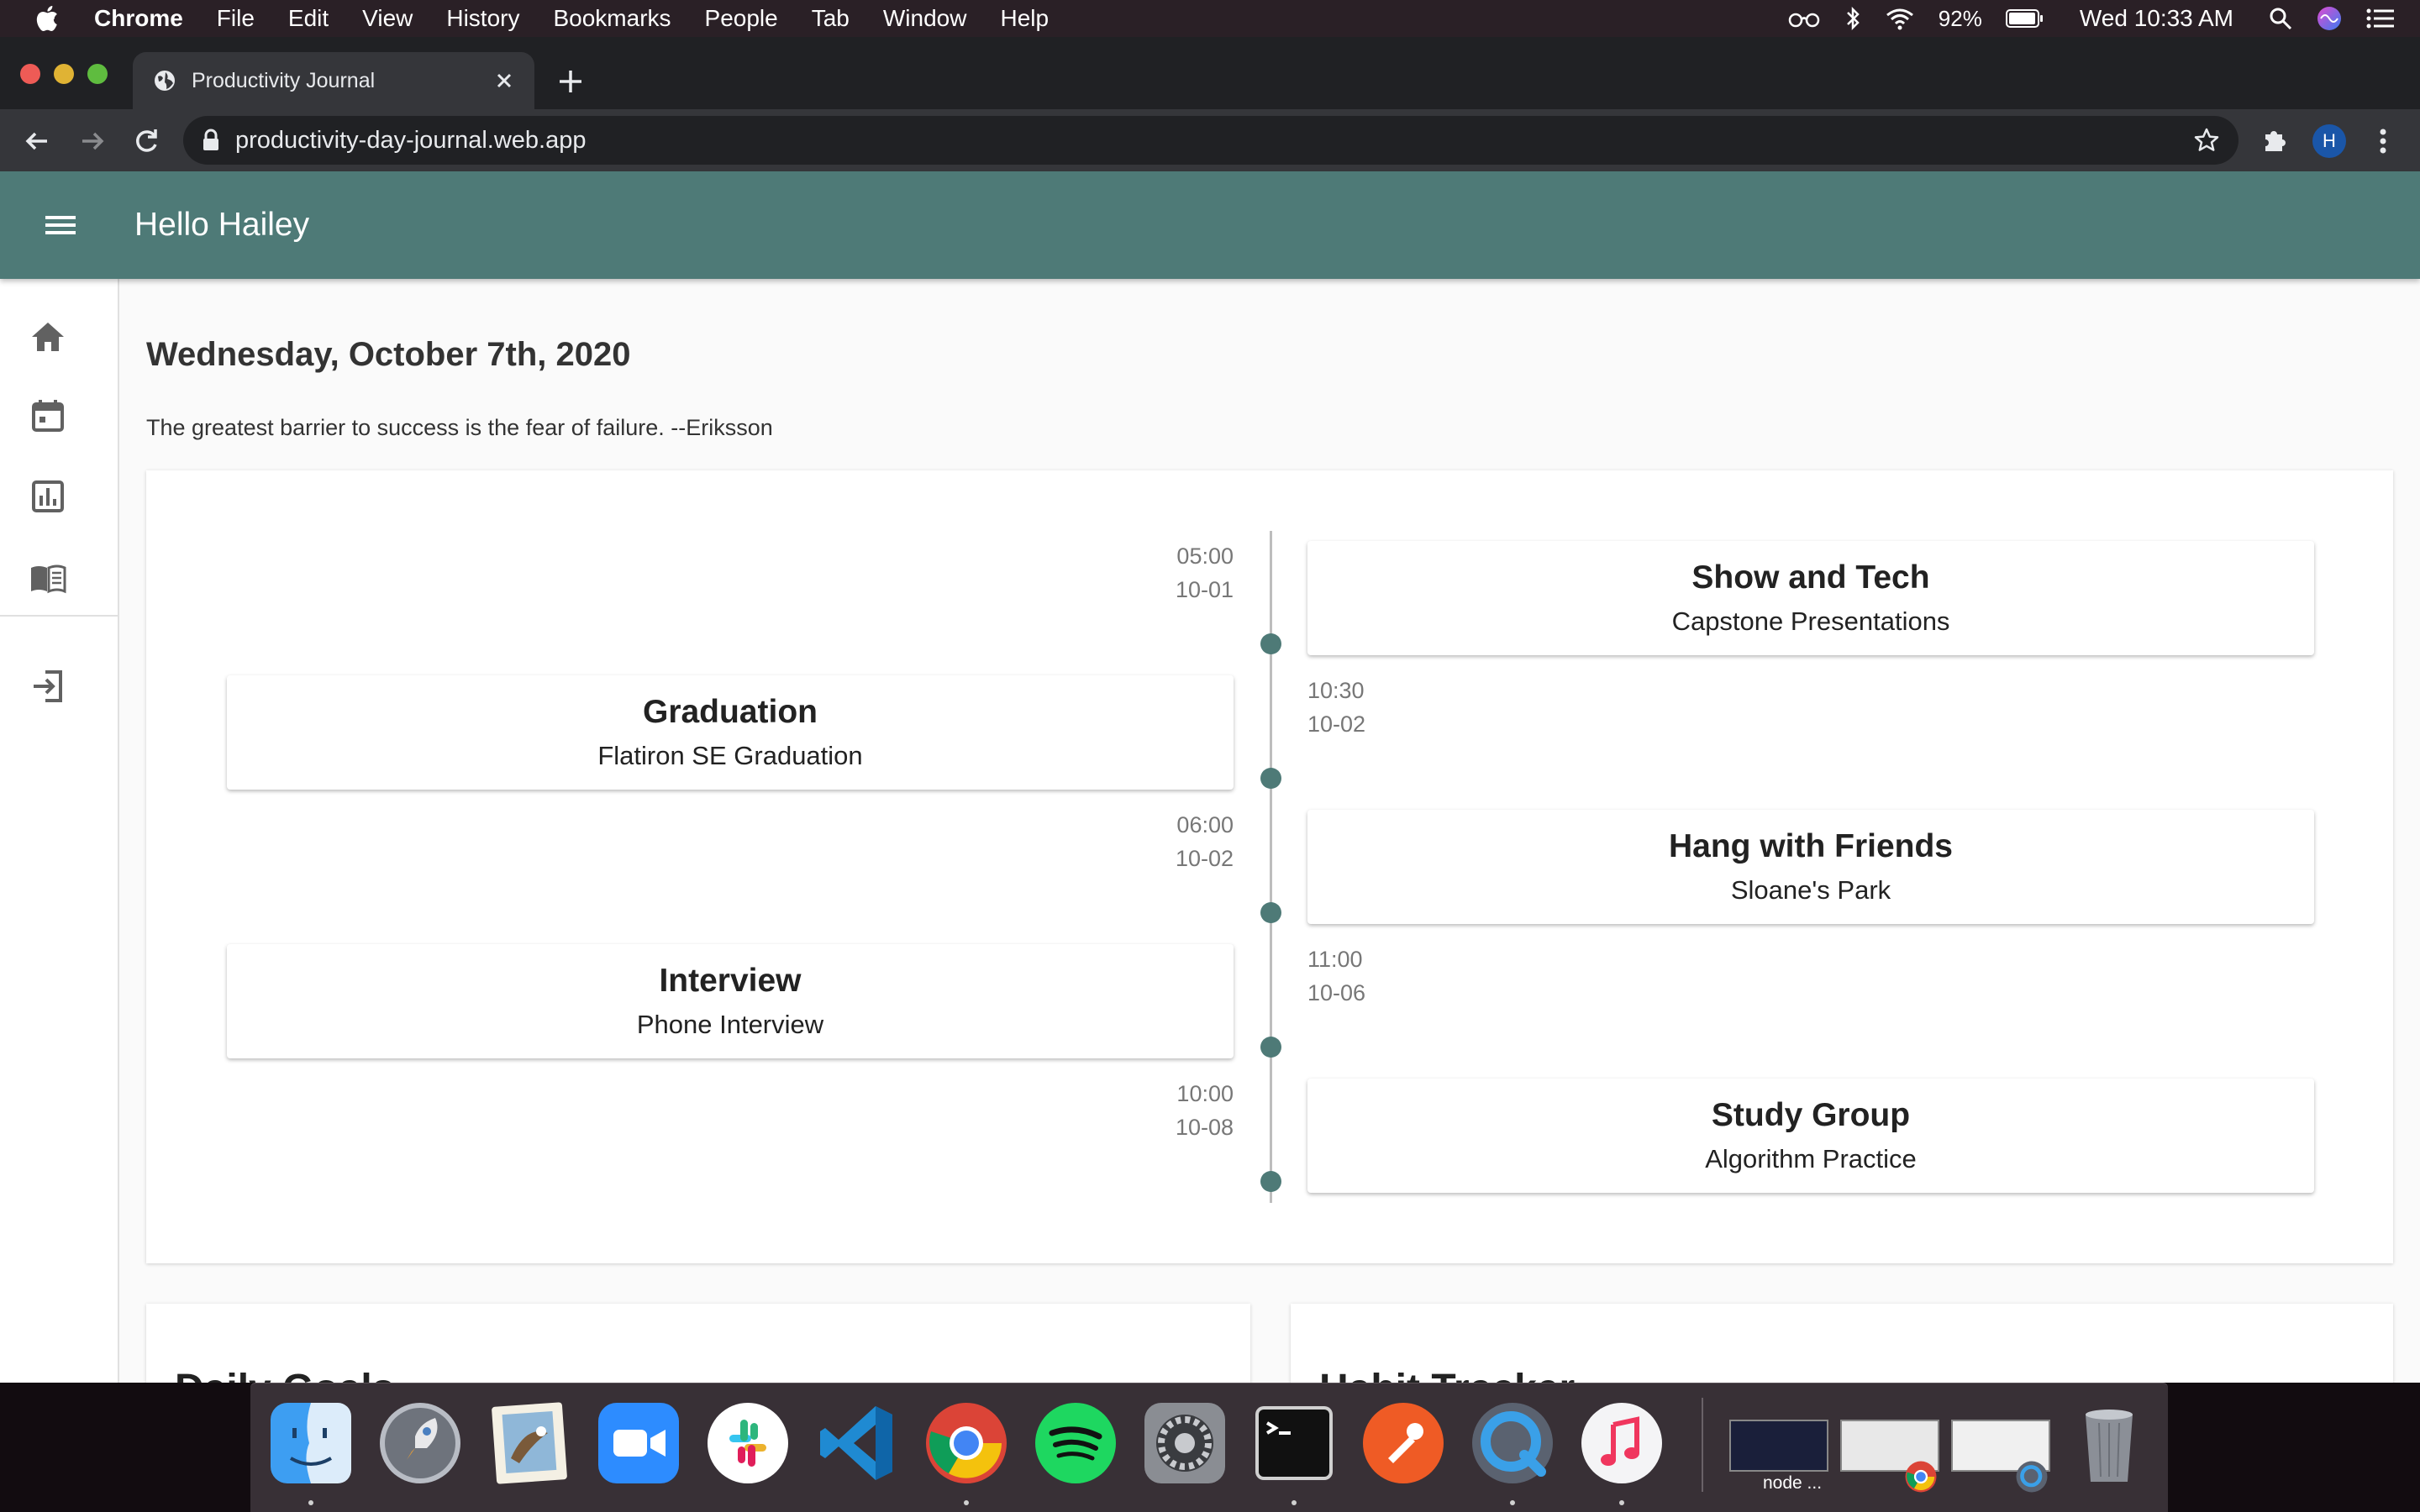 Image resolution: width=2420 pixels, height=1512 pixels. I want to click on apple-icon, so click(49, 18).